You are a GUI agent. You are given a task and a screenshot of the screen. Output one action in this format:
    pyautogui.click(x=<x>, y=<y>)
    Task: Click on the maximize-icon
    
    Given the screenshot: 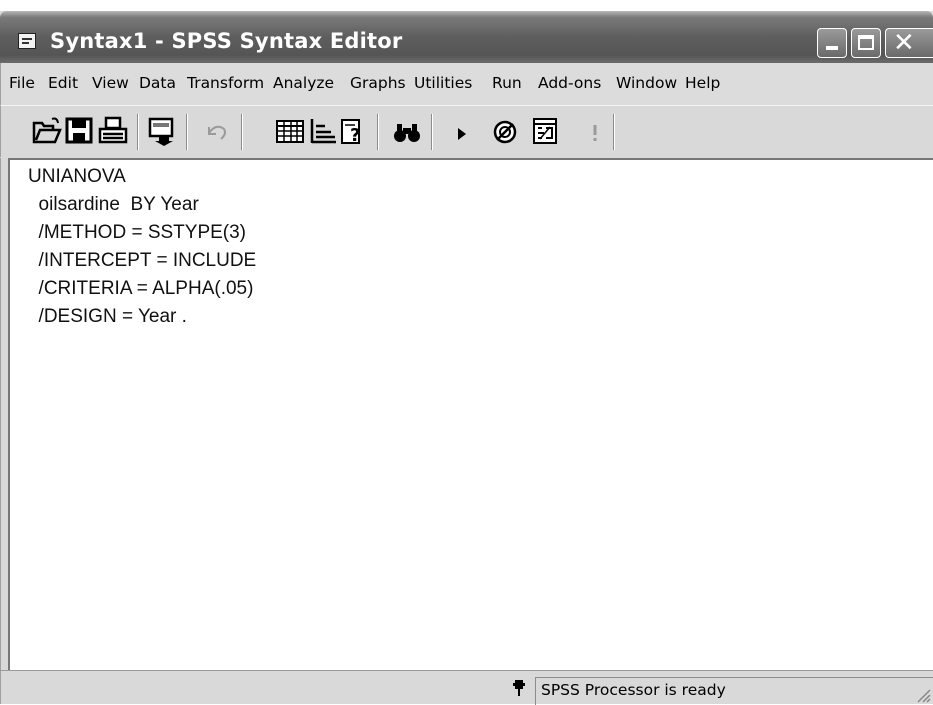 What is the action you would take?
    pyautogui.click(x=866, y=42)
    